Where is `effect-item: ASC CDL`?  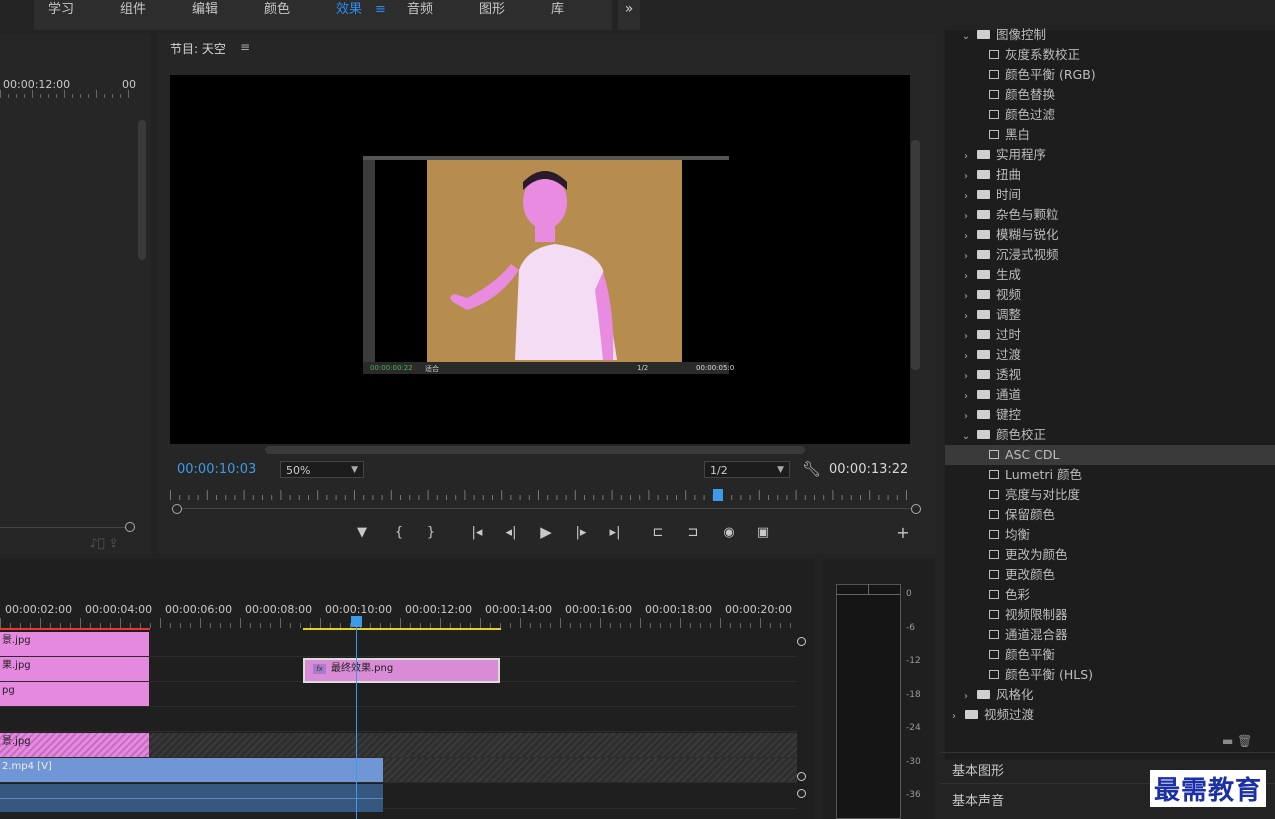 effect-item: ASC CDL is located at coordinates (1110, 455).